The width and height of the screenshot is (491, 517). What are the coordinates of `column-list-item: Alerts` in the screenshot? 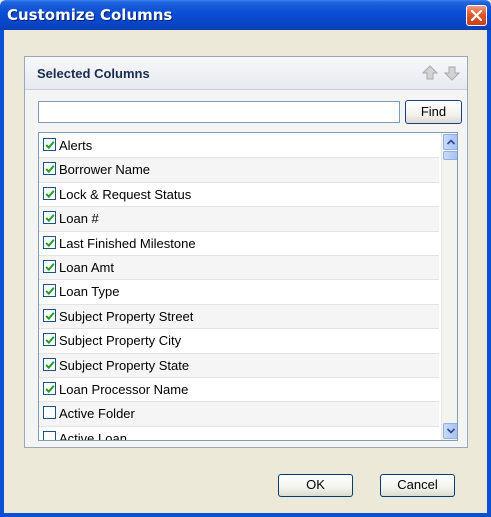 It's located at (239, 146).